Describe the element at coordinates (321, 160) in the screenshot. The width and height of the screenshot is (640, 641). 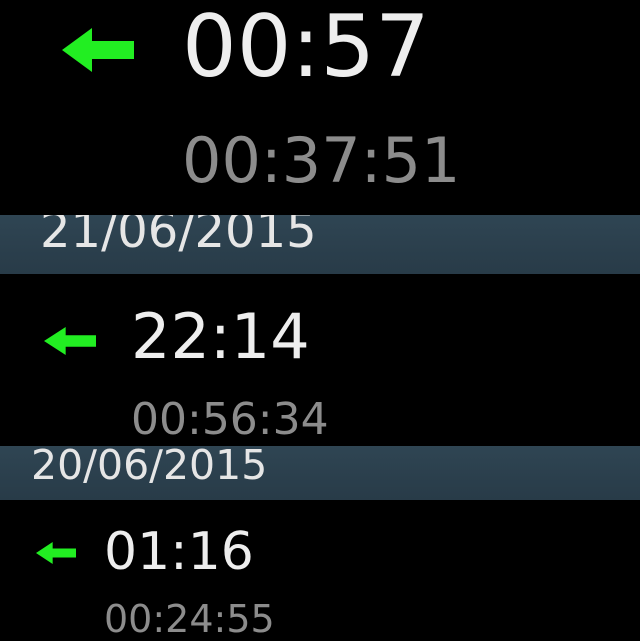
I see `call-duration: 00:37:51` at that location.